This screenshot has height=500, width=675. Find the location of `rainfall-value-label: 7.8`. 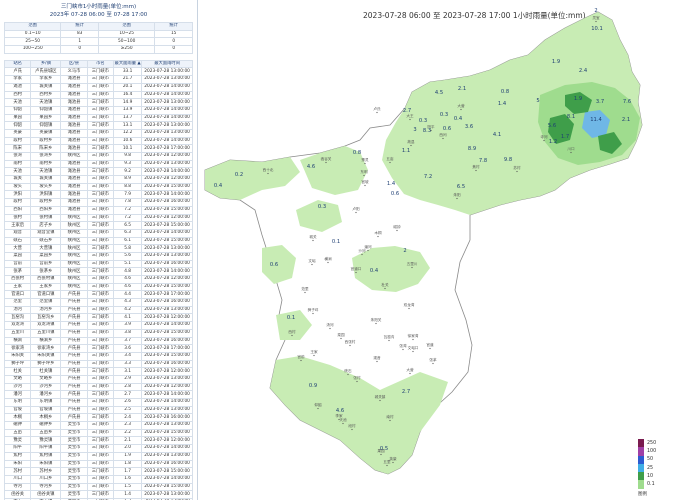

rainfall-value-label: 7.8 is located at coordinates (483, 161).